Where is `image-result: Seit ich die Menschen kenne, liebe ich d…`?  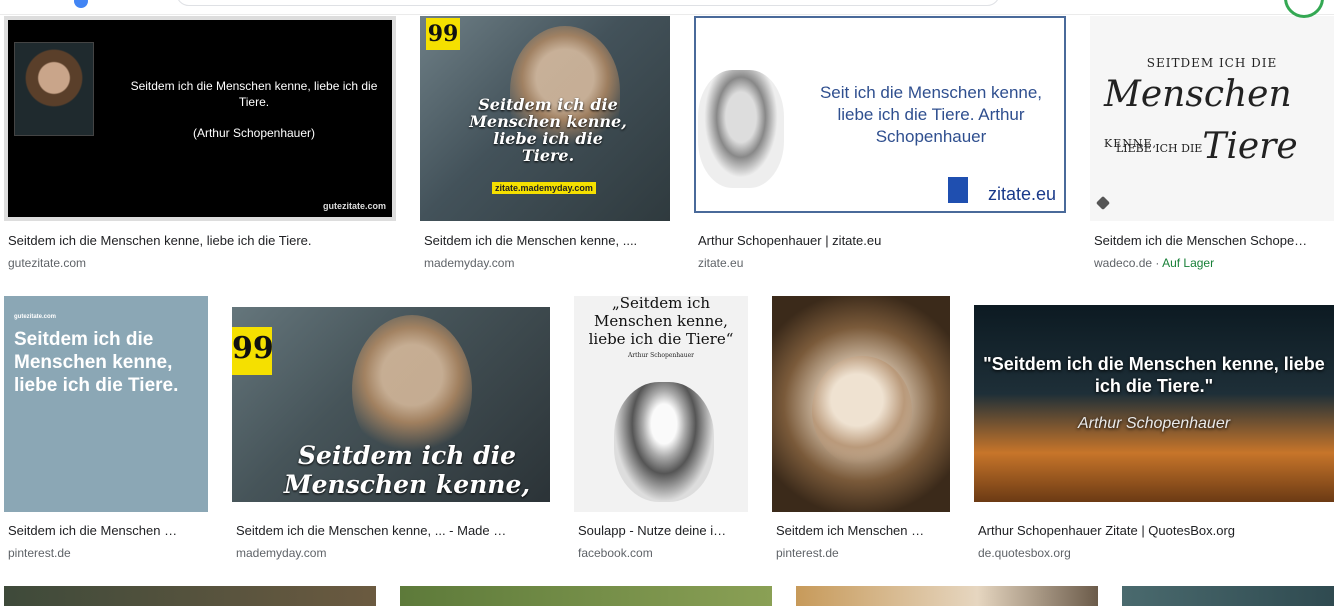 image-result: Seit ich die Menschen kenne, liebe ich d… is located at coordinates (886, 146).